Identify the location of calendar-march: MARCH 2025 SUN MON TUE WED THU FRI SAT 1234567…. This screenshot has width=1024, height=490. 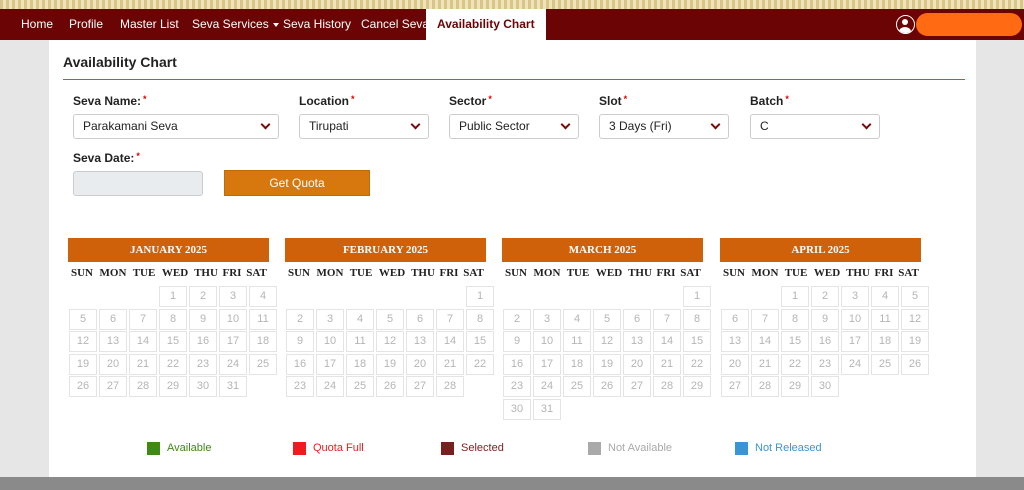
(606, 330).